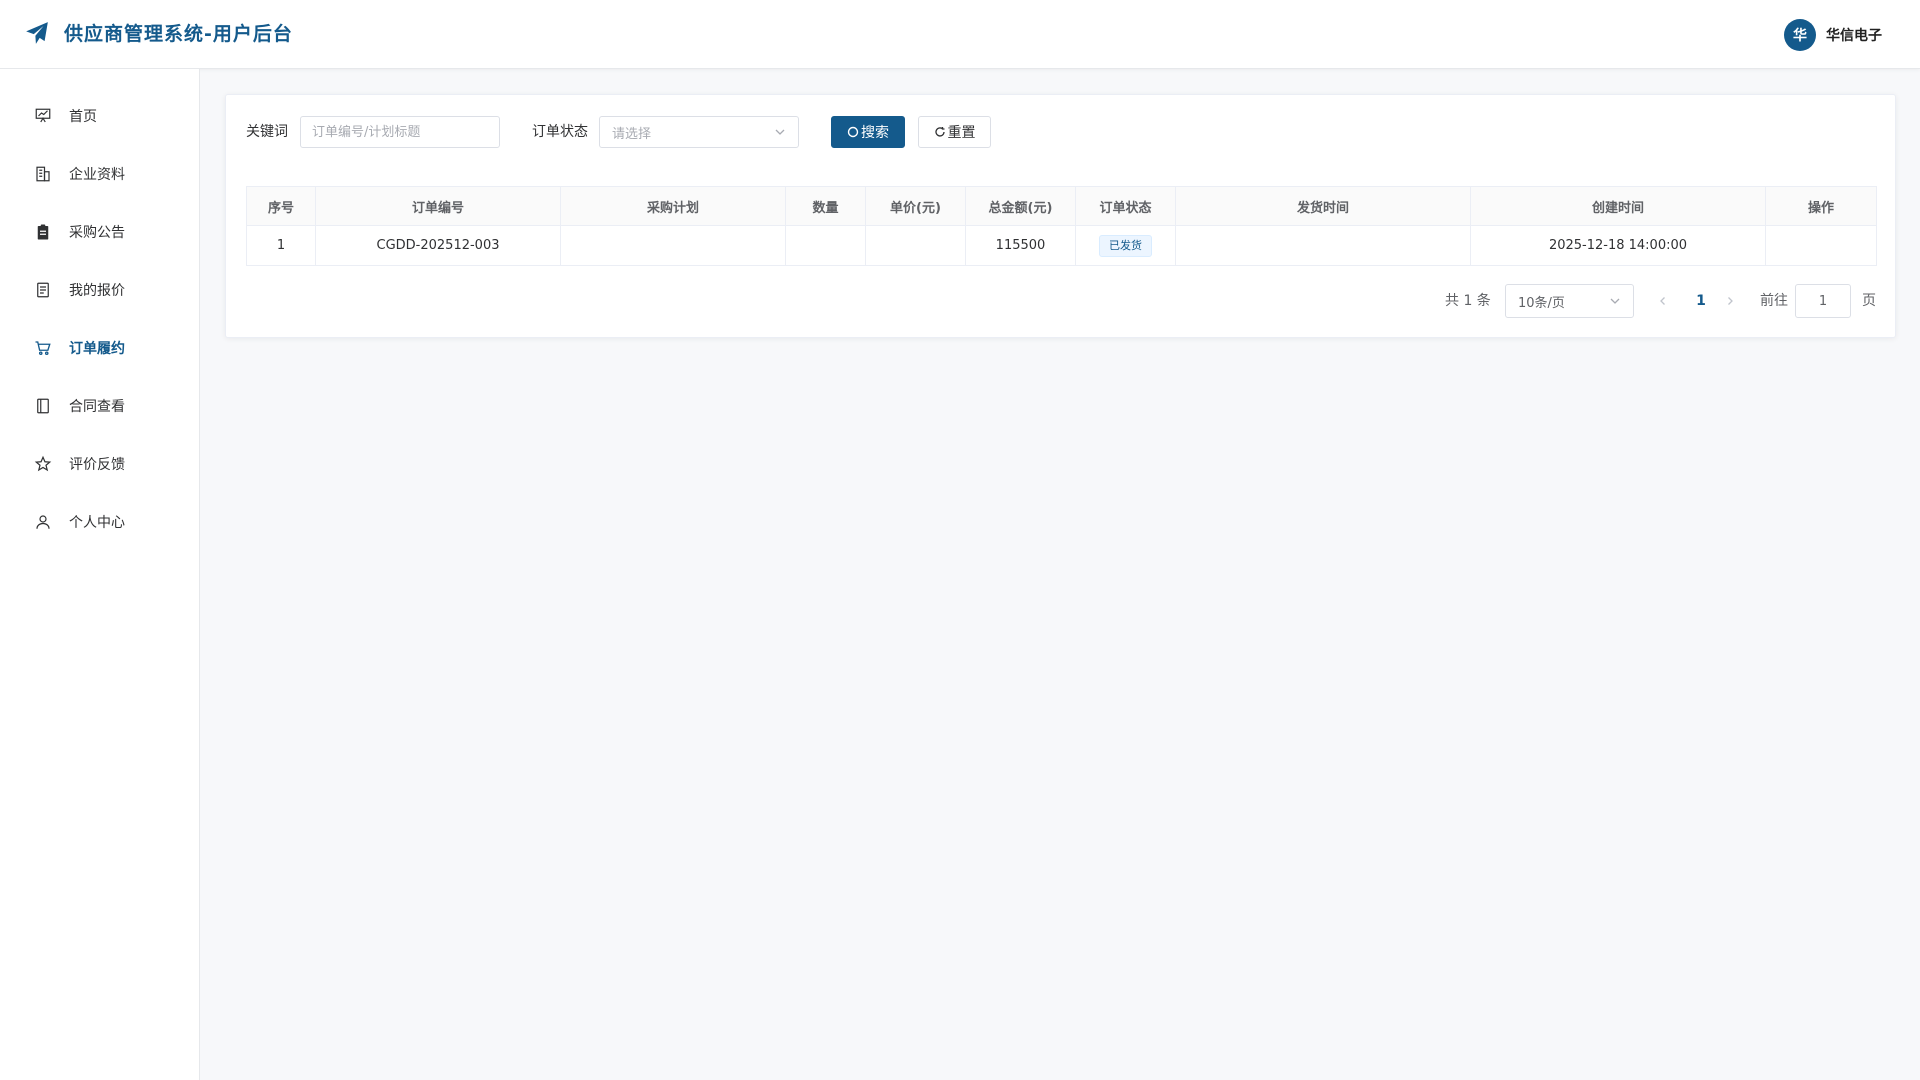 The width and height of the screenshot is (1920, 1080). What do you see at coordinates (960, 34) in the screenshot?
I see `top-header: 供应商管理系统-用户后台 华 华信电子` at bounding box center [960, 34].